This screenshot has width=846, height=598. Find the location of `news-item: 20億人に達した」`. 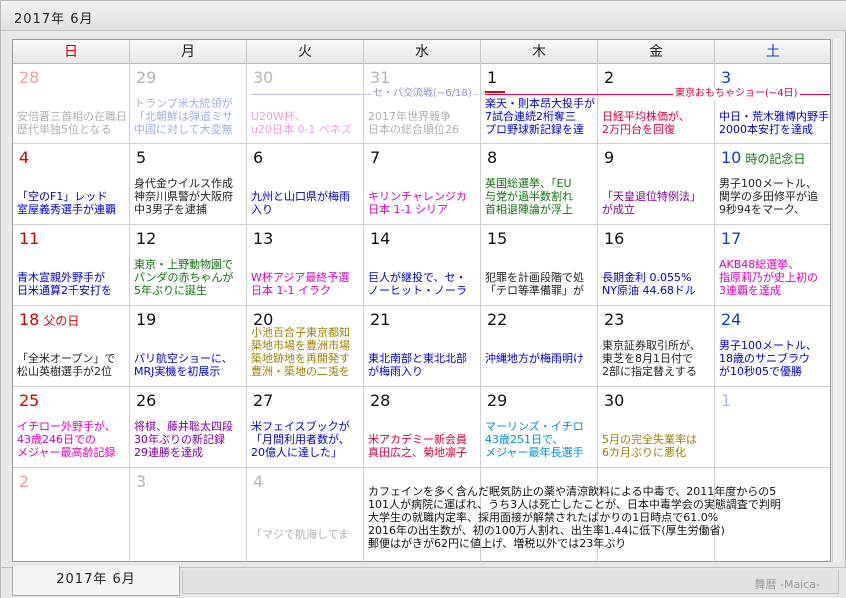

news-item: 20億人に達した」 is located at coordinates (306, 452).